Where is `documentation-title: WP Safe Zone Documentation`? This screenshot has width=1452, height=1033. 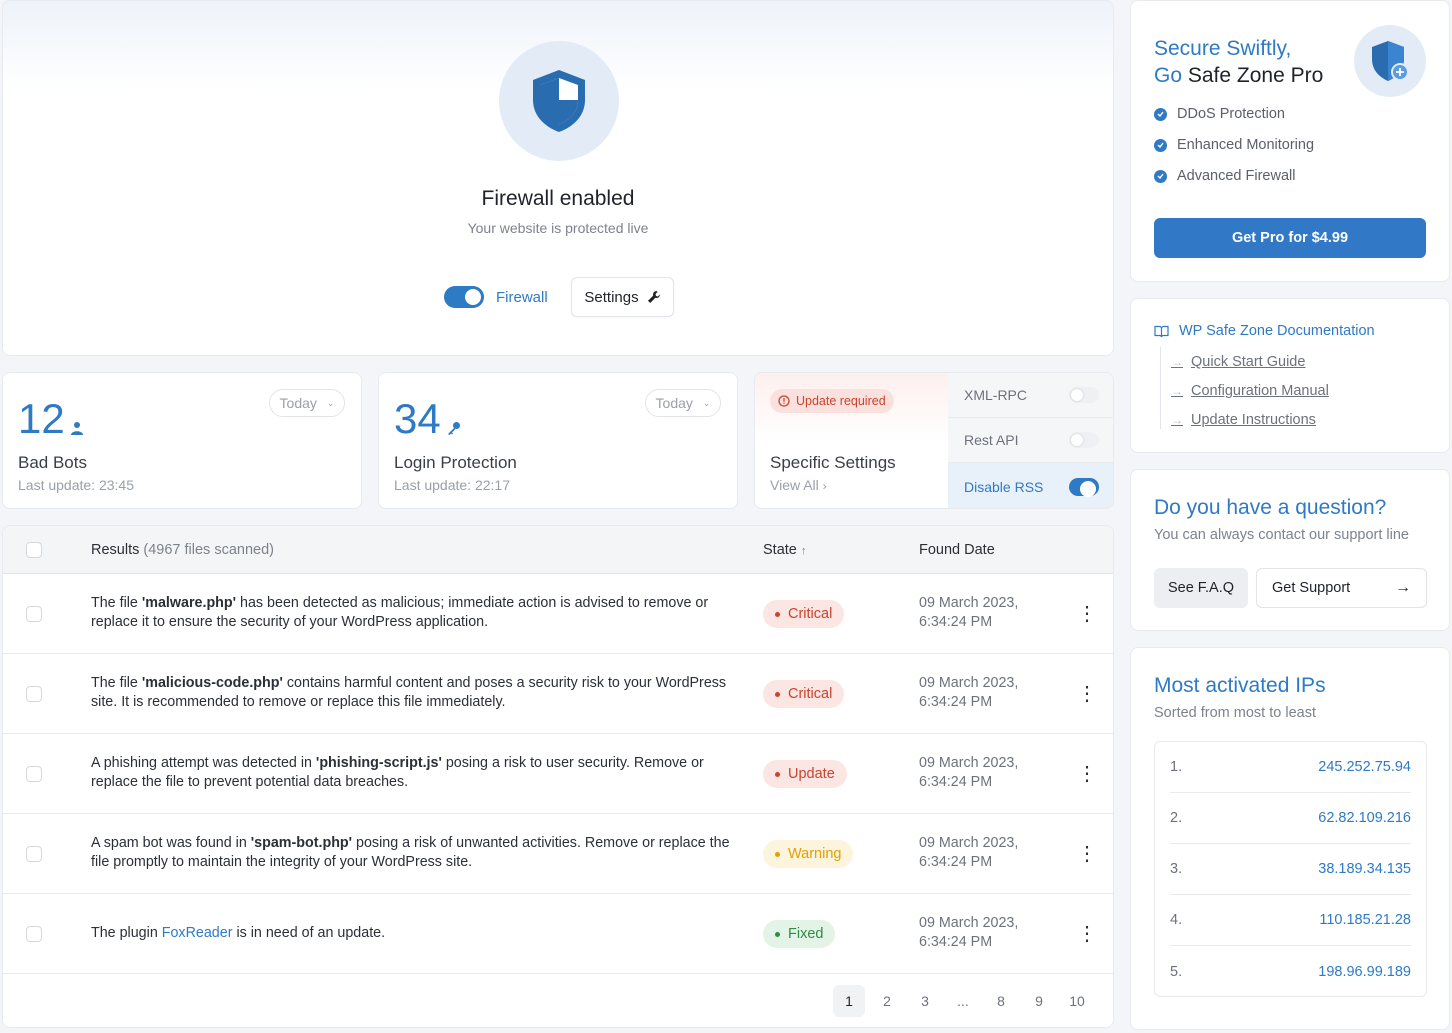 documentation-title: WP Safe Zone Documentation is located at coordinates (1264, 331).